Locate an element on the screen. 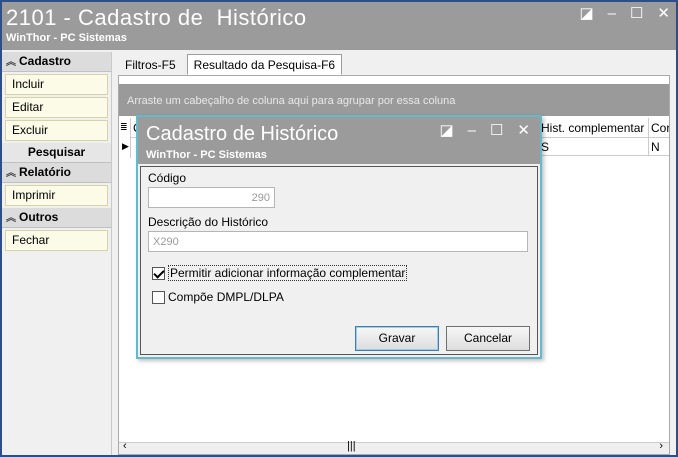  row-indicator: ≣ ▶ is located at coordinates (125, 138).